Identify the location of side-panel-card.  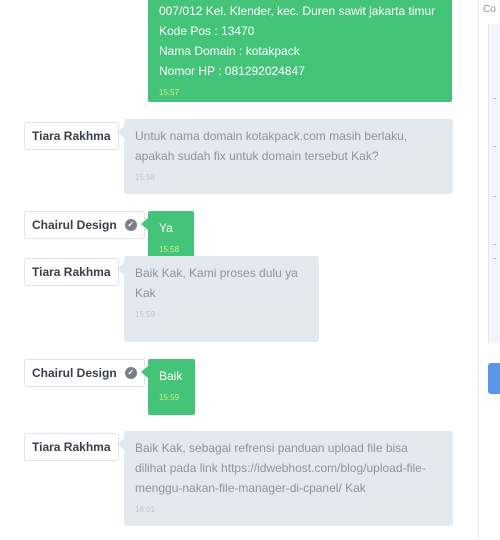
(494, 183).